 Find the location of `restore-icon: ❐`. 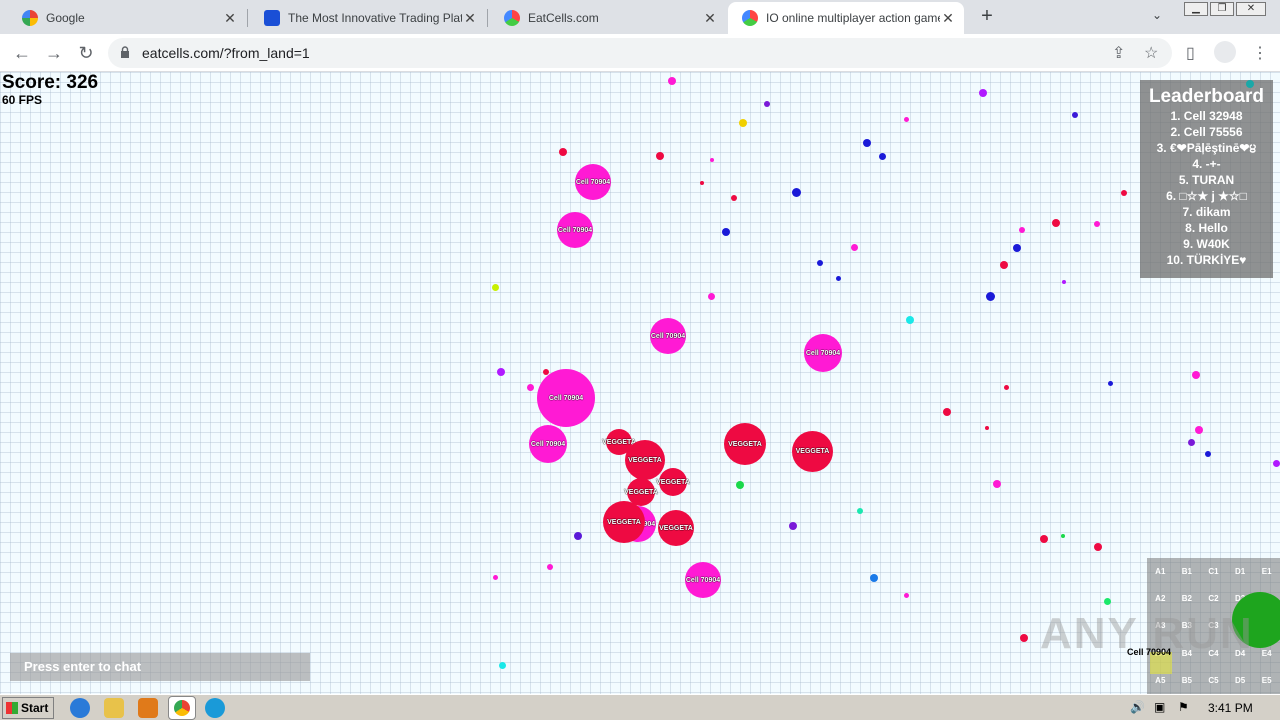

restore-icon: ❐ is located at coordinates (1222, 9).